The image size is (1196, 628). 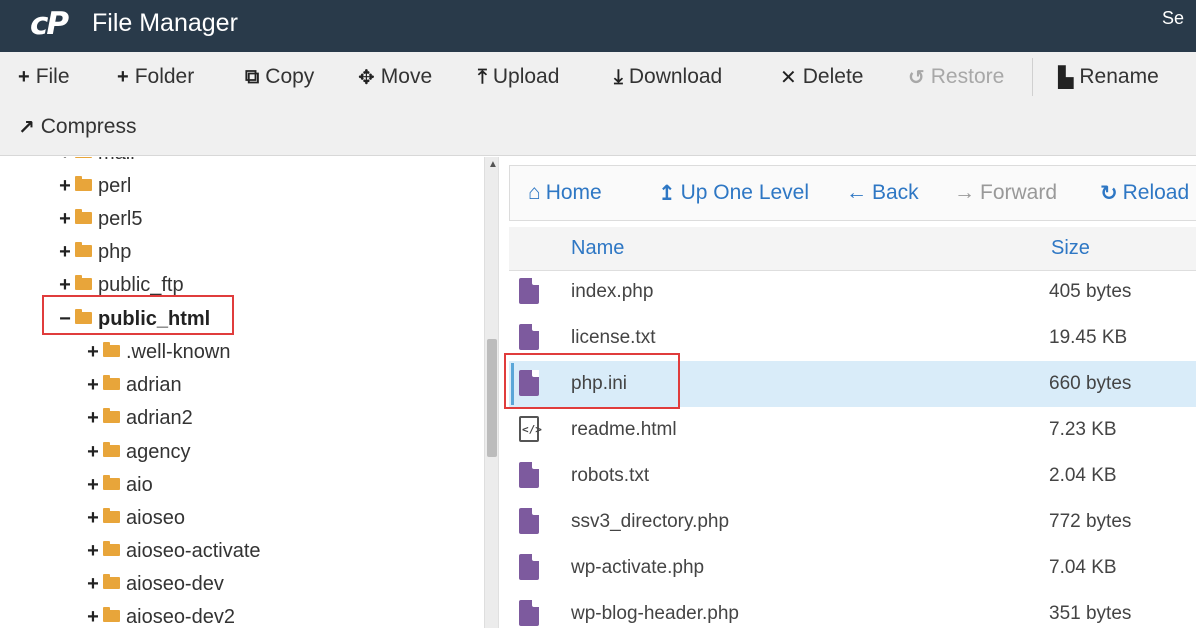 What do you see at coordinates (597, 248) in the screenshot?
I see `column-header-name: Name` at bounding box center [597, 248].